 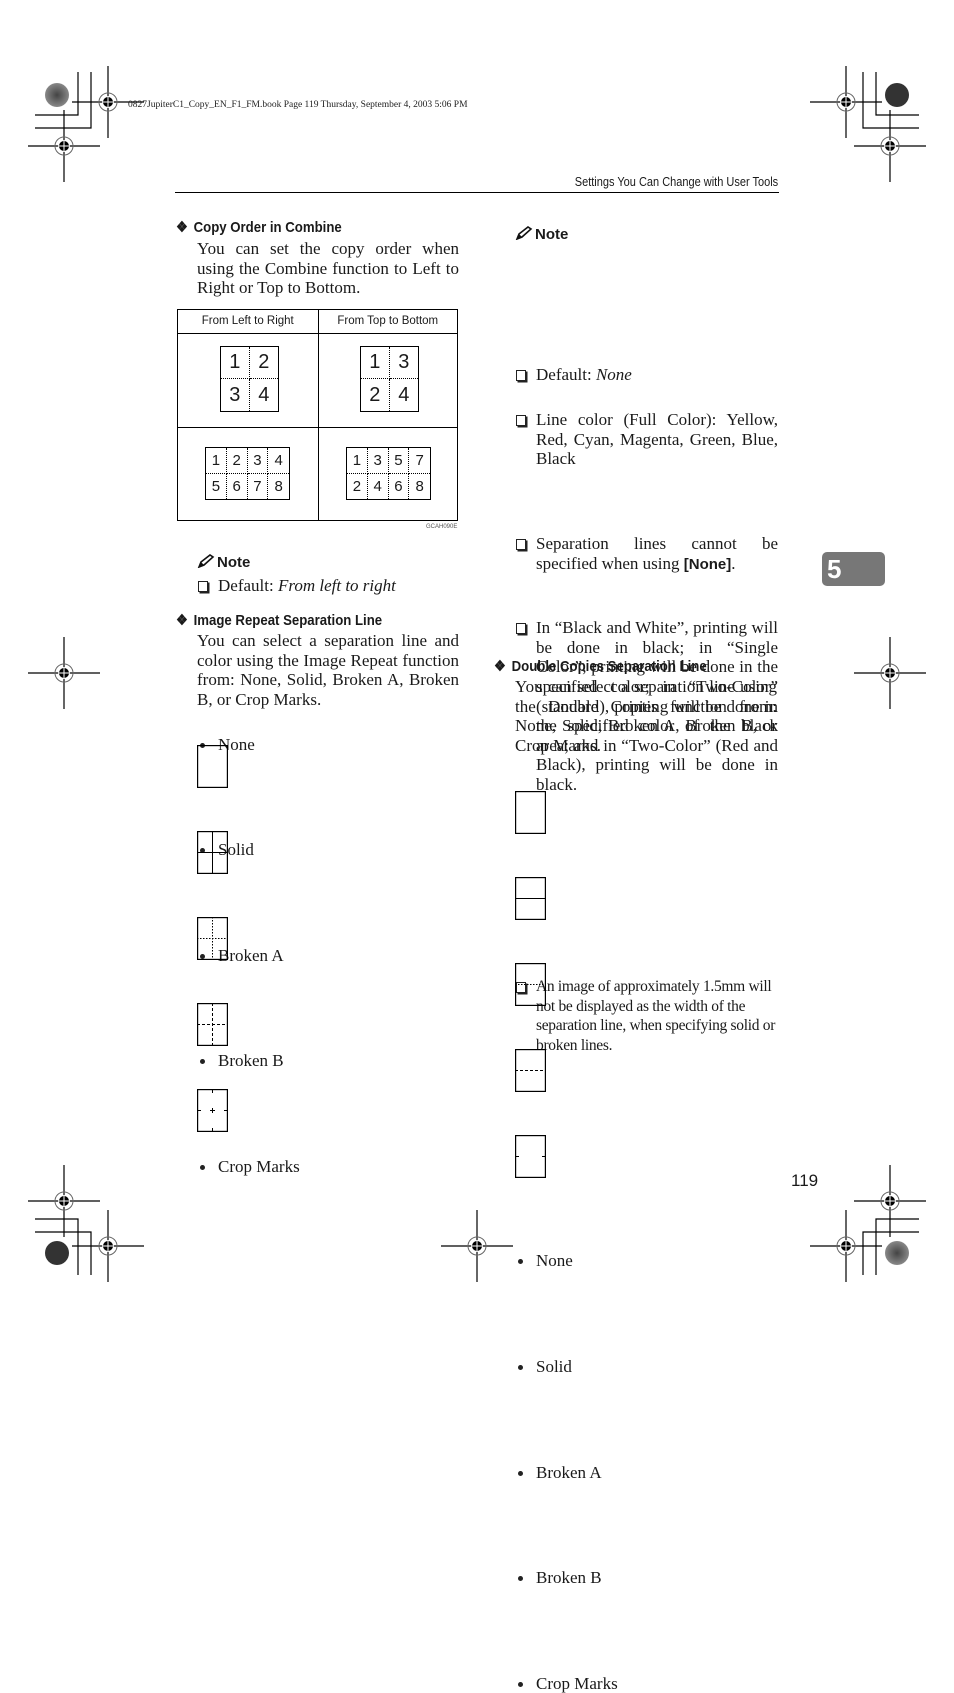 What do you see at coordinates (853, 569) in the screenshot?
I see `chapter-tab: 5` at bounding box center [853, 569].